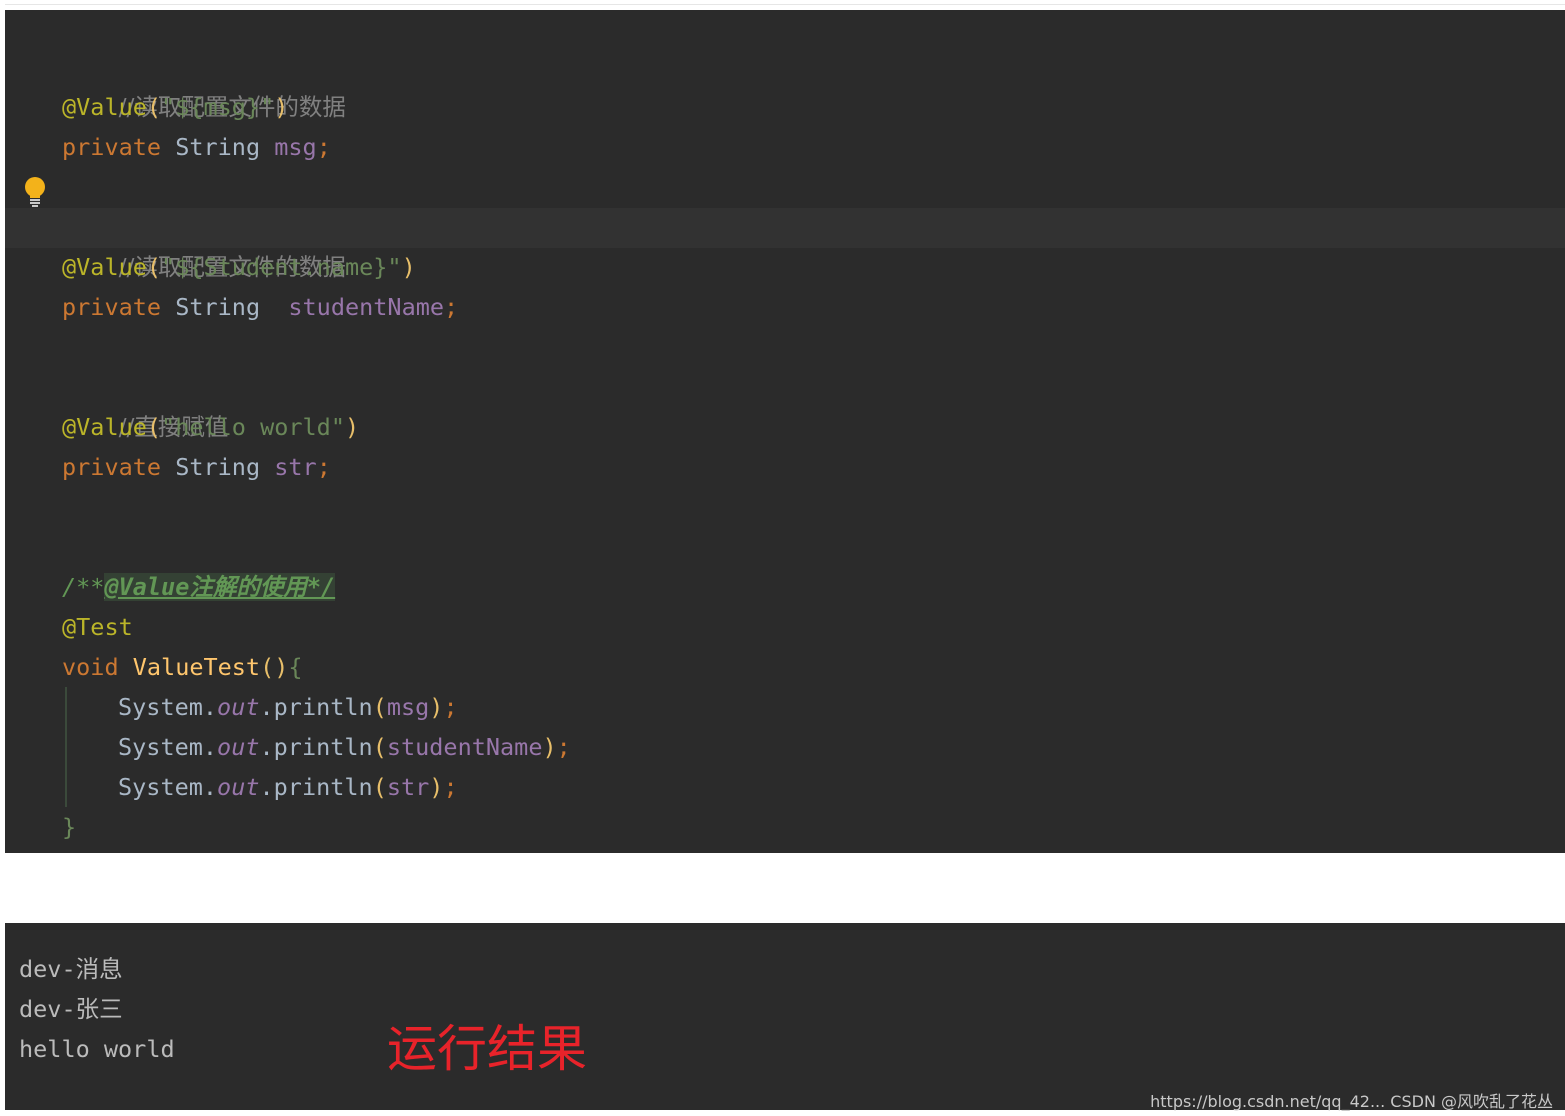 This screenshot has width=1565, height=1116. Describe the element at coordinates (71, 969) in the screenshot. I see `console-output-line: dev-消息` at that location.